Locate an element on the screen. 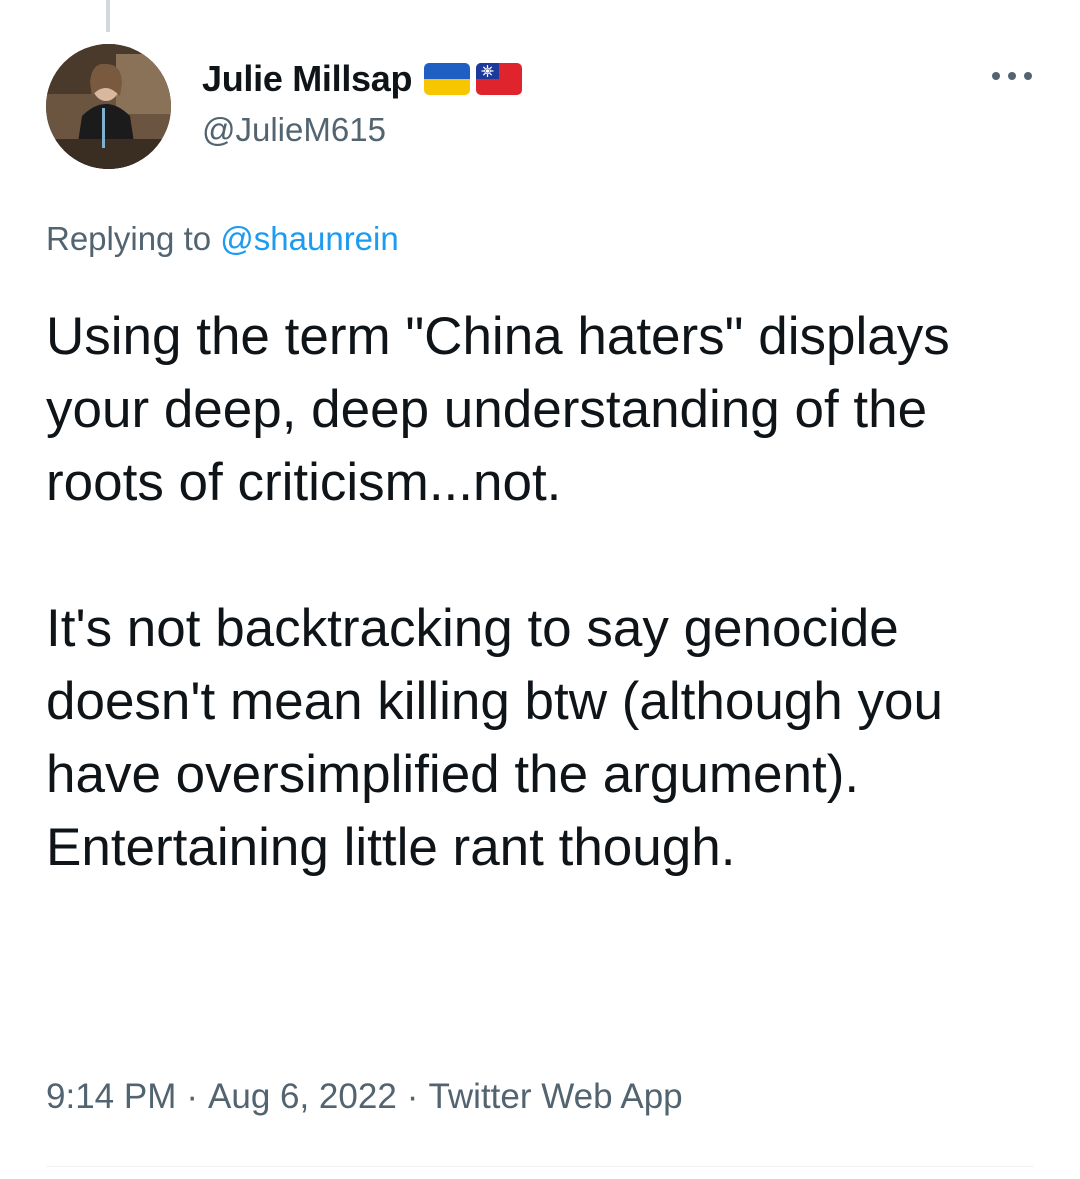 The width and height of the screenshot is (1080, 1179). more-horizontal-icon is located at coordinates (1012, 76).